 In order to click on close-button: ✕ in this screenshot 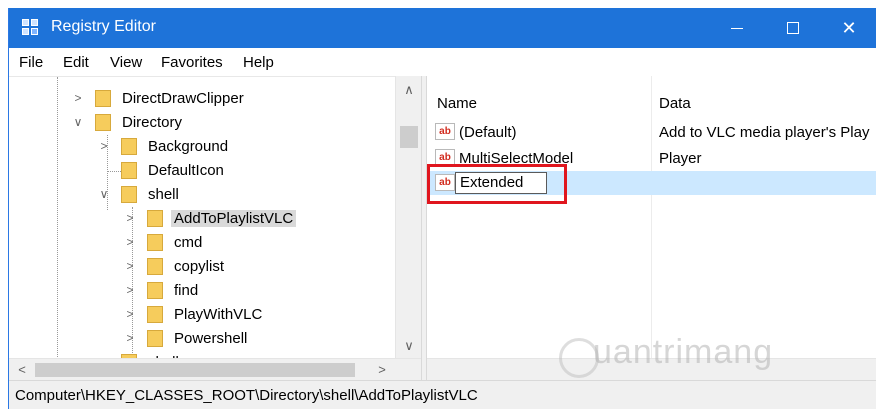, I will do `click(848, 28)`.